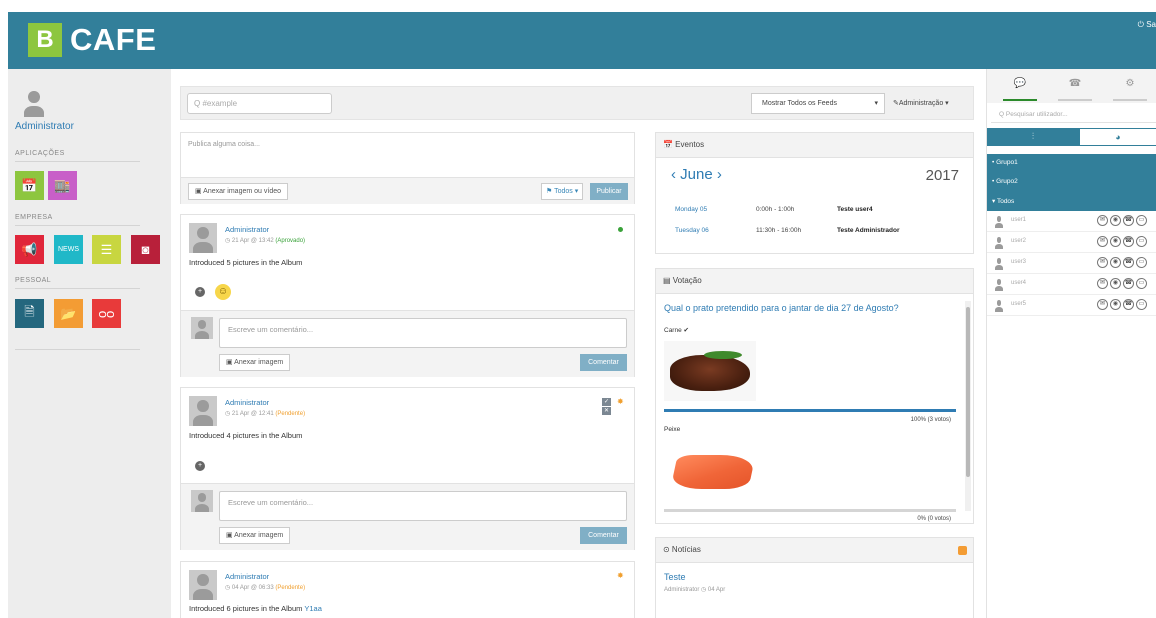  I want to click on feeds-filter-label: Mostrar Todos os Feeds, so click(799, 103).